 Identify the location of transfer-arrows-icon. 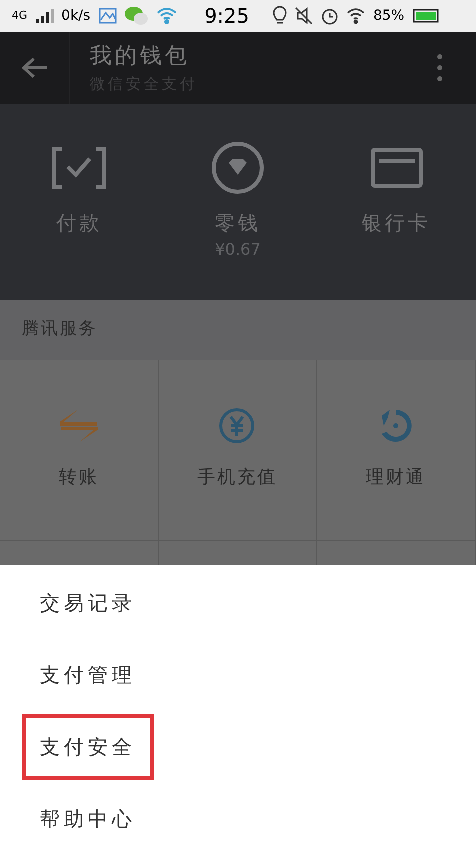
(79, 426).